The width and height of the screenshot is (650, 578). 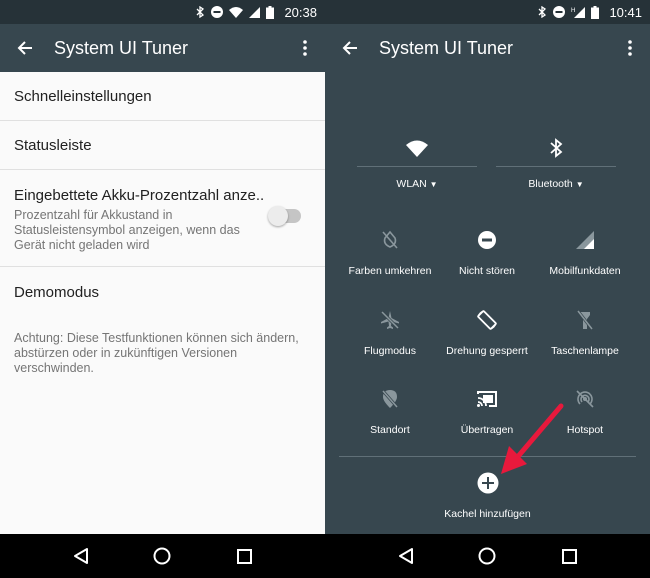 I want to click on tiles-divider, so click(x=487, y=456).